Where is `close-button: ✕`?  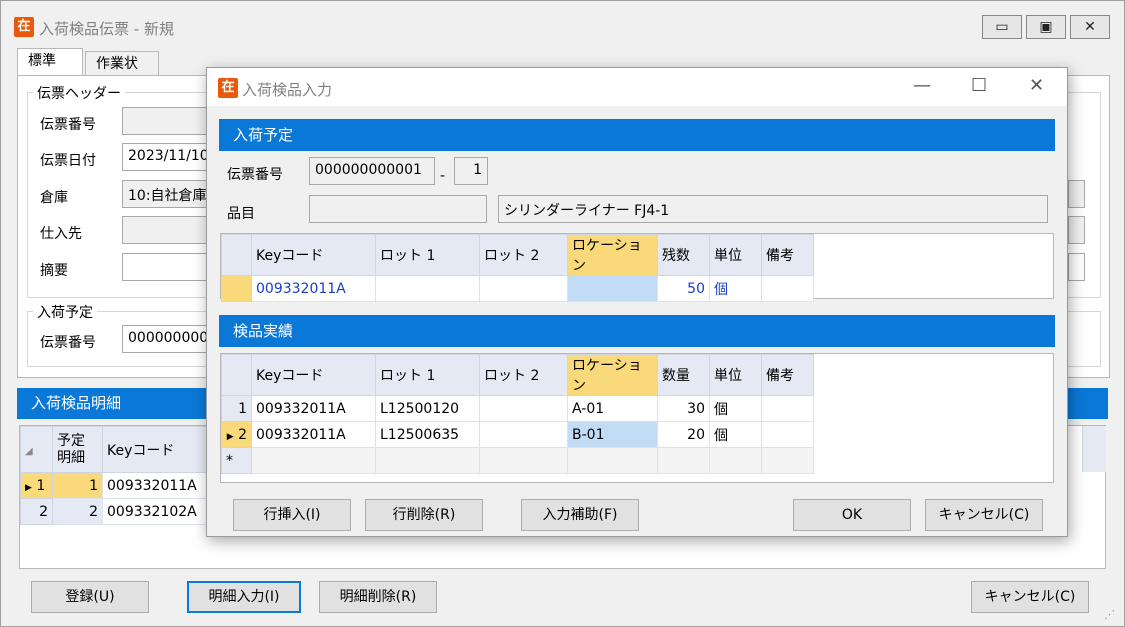 close-button: ✕ is located at coordinates (1090, 27).